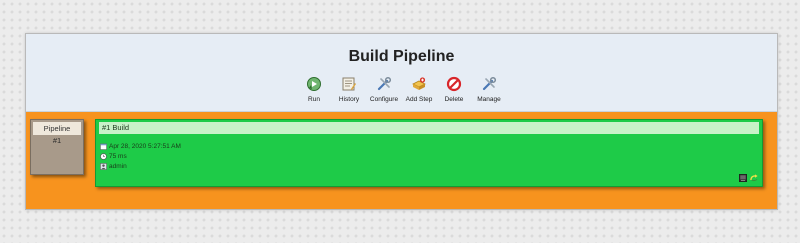  Describe the element at coordinates (349, 84) in the screenshot. I see `history-icon` at that location.